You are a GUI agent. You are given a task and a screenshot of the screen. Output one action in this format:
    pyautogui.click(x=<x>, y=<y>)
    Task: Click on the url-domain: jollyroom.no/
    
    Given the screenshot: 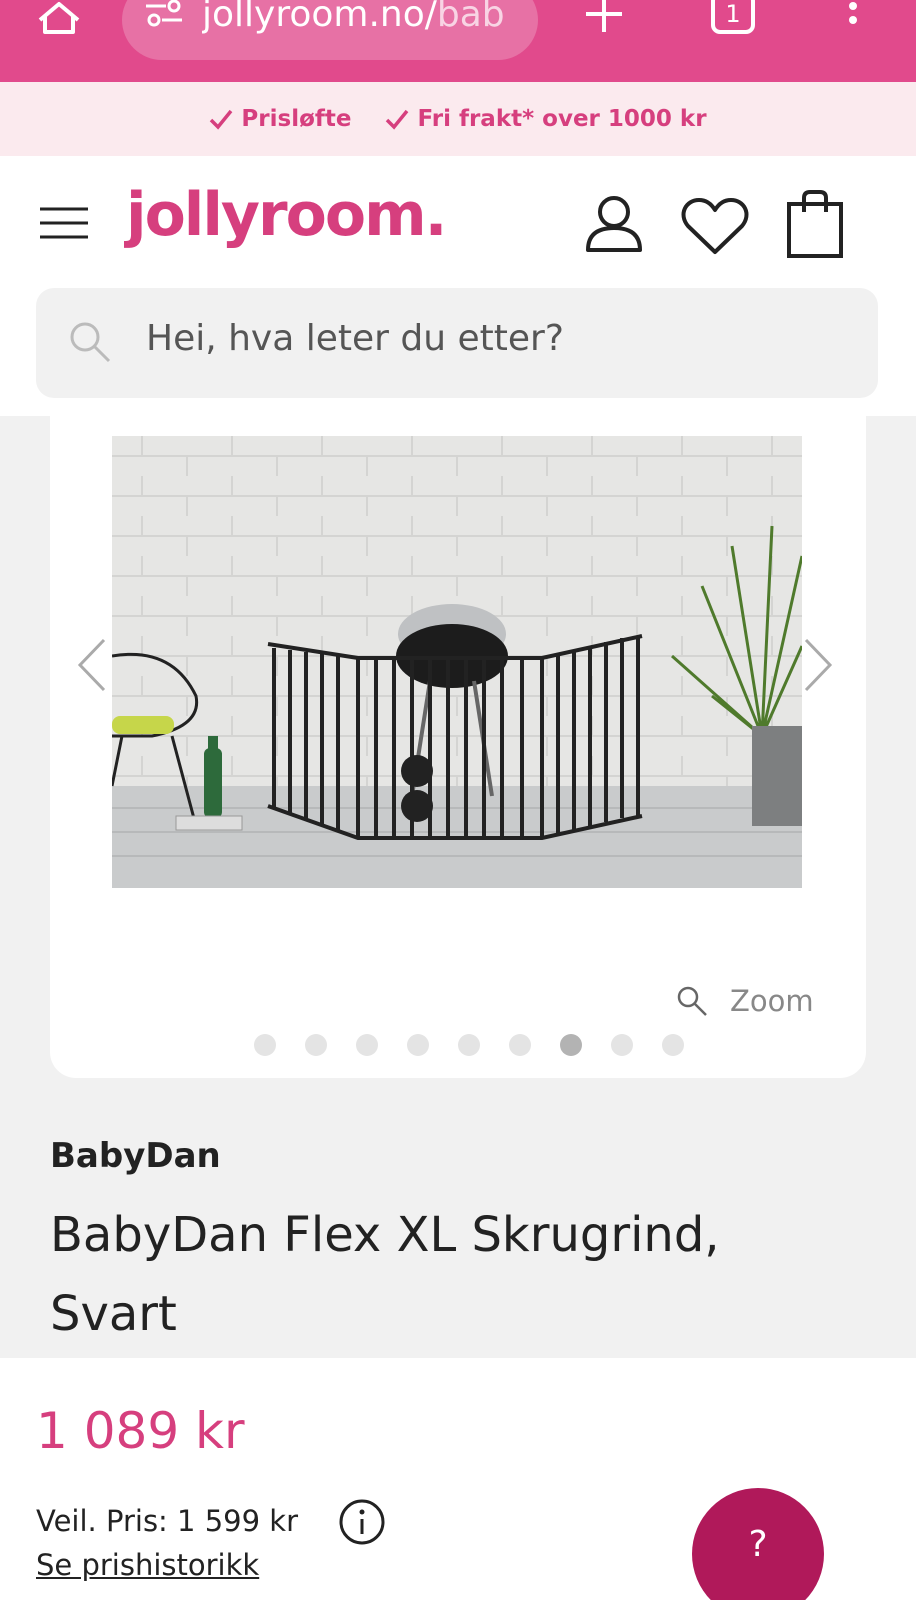 What is the action you would take?
    pyautogui.click(x=319, y=17)
    